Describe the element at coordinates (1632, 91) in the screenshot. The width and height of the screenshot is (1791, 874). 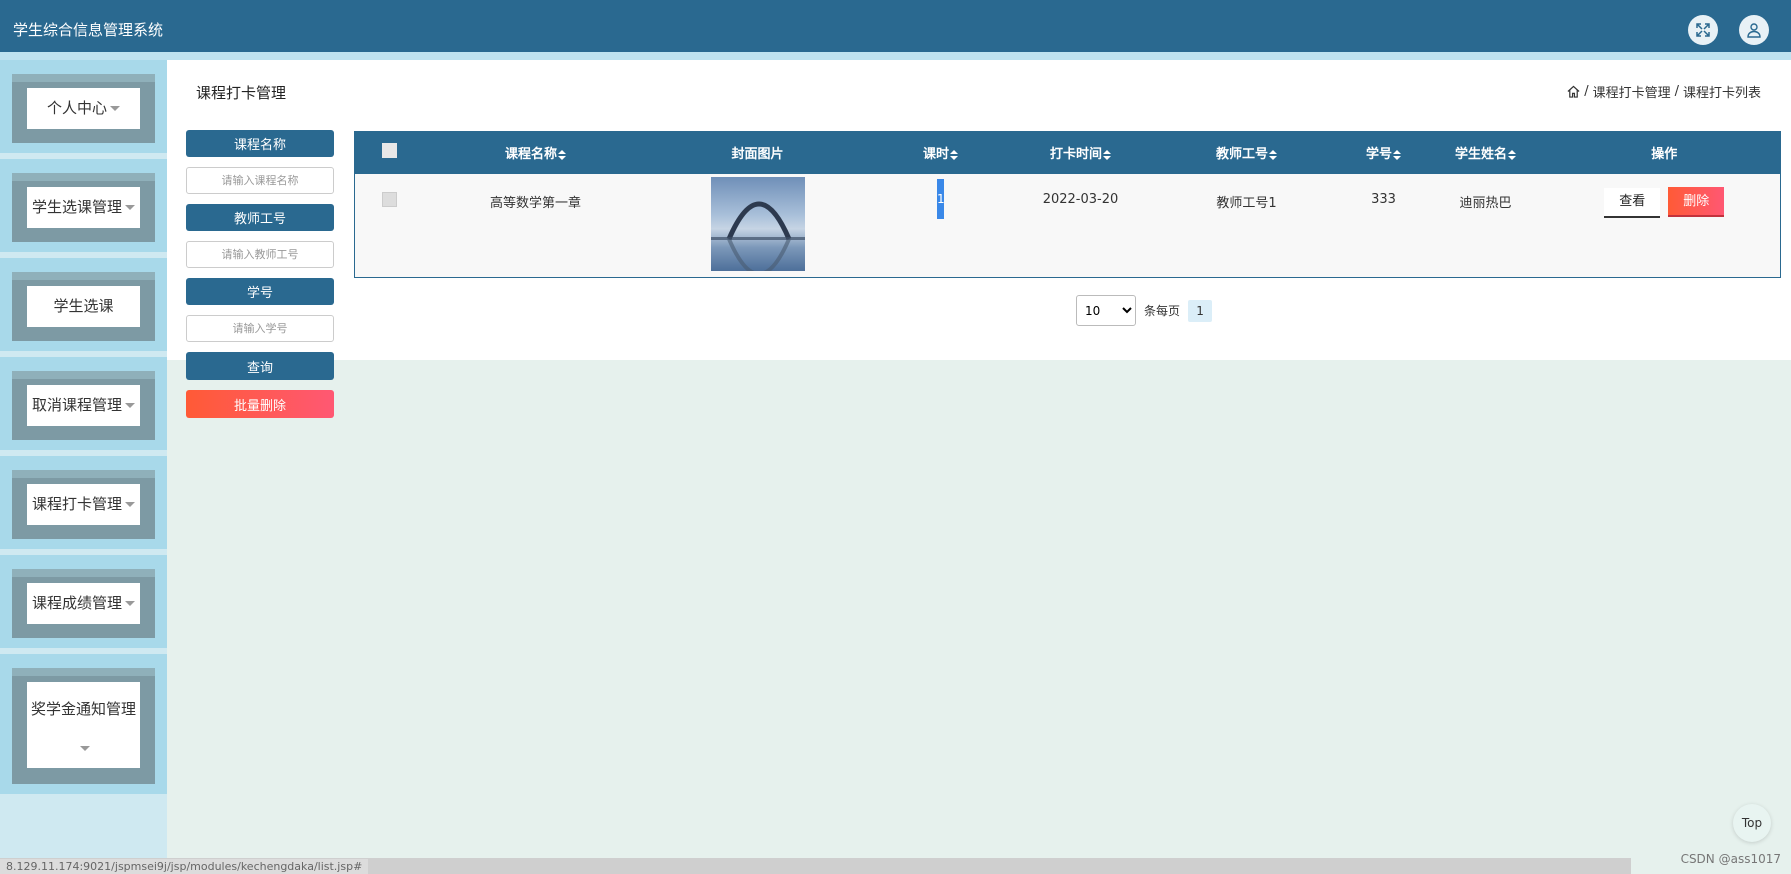
I see `breadcrumb-level1: 课程打卡管理` at that location.